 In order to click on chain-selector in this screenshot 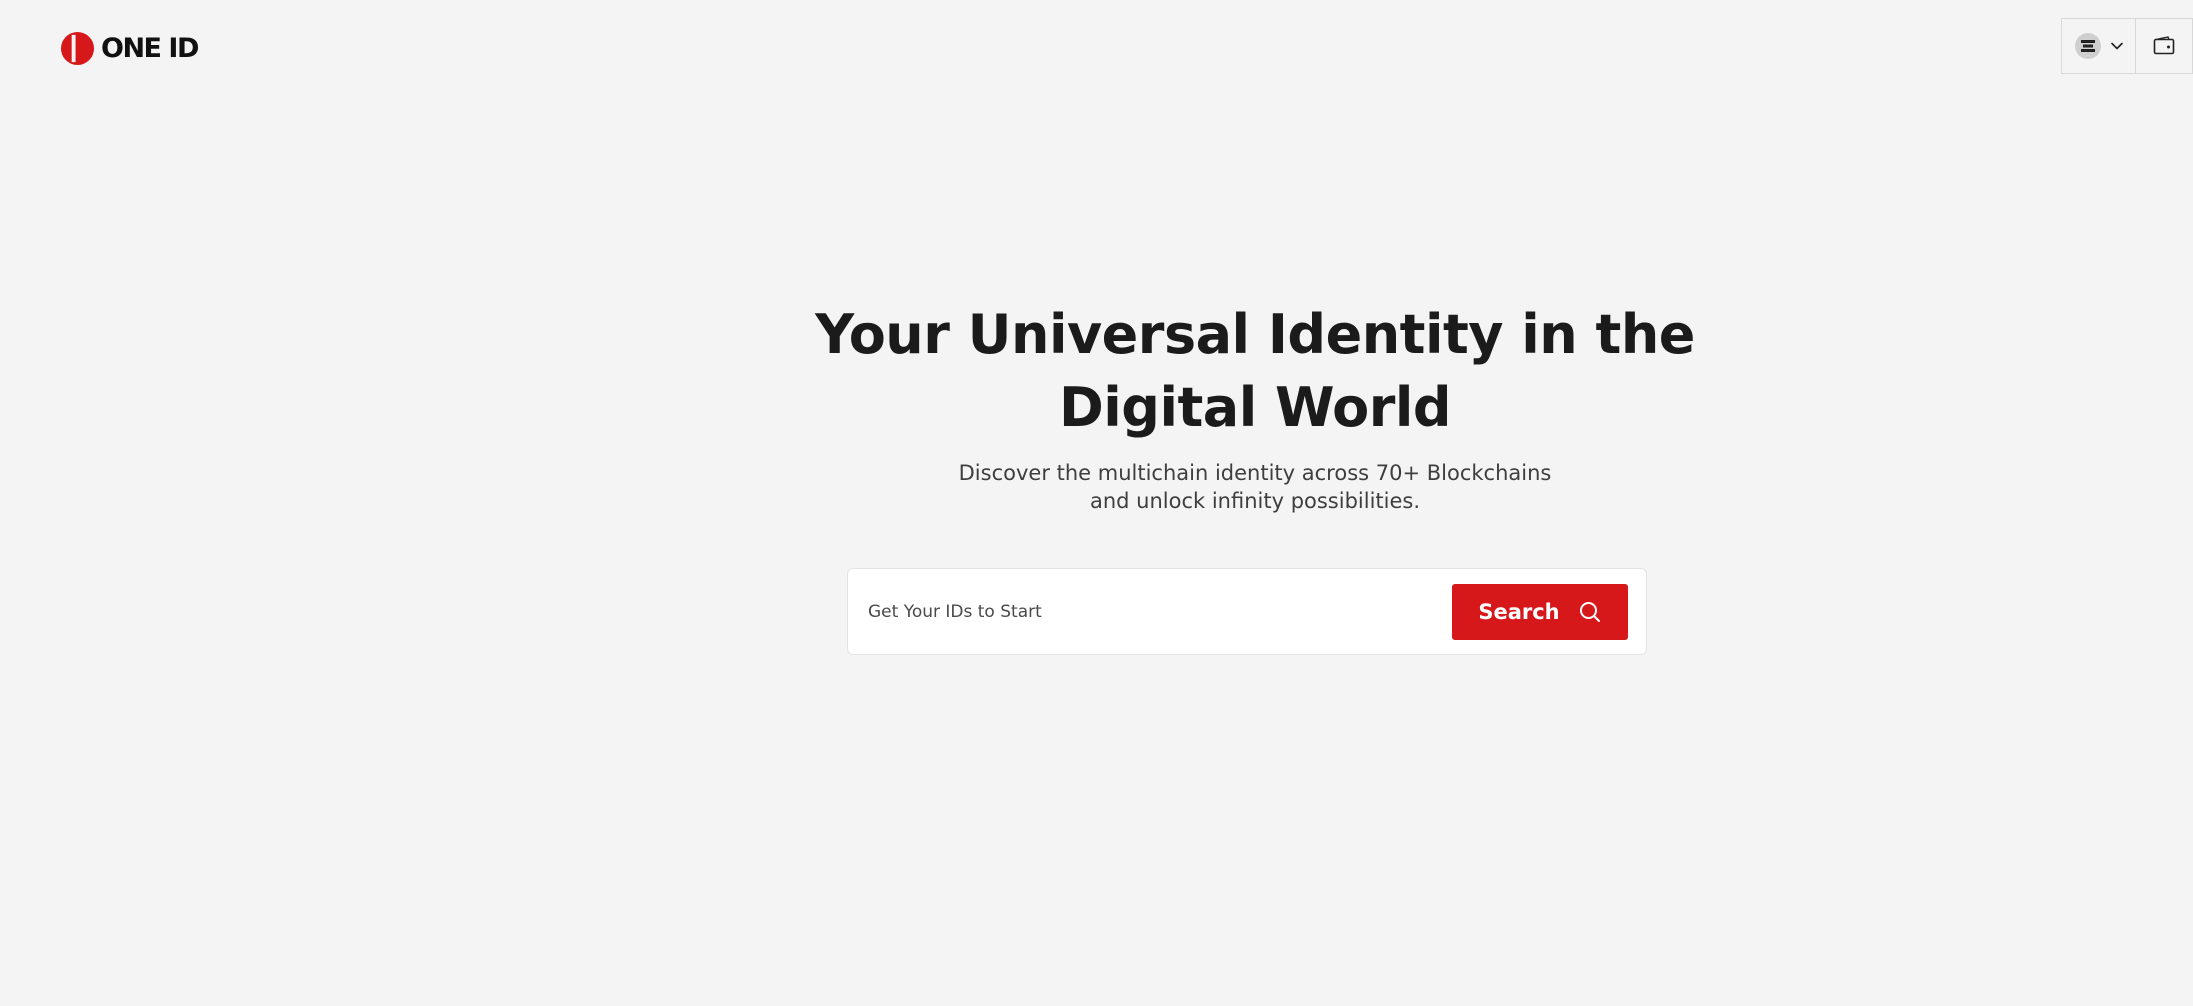, I will do `click(2098, 46)`.